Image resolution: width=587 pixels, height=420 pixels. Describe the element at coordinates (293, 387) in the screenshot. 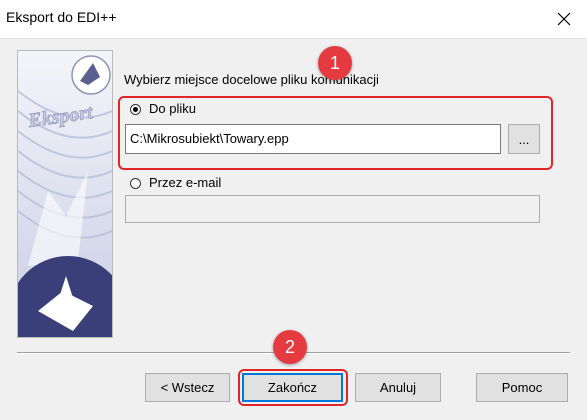

I see `annotation-highlight-finish` at that location.